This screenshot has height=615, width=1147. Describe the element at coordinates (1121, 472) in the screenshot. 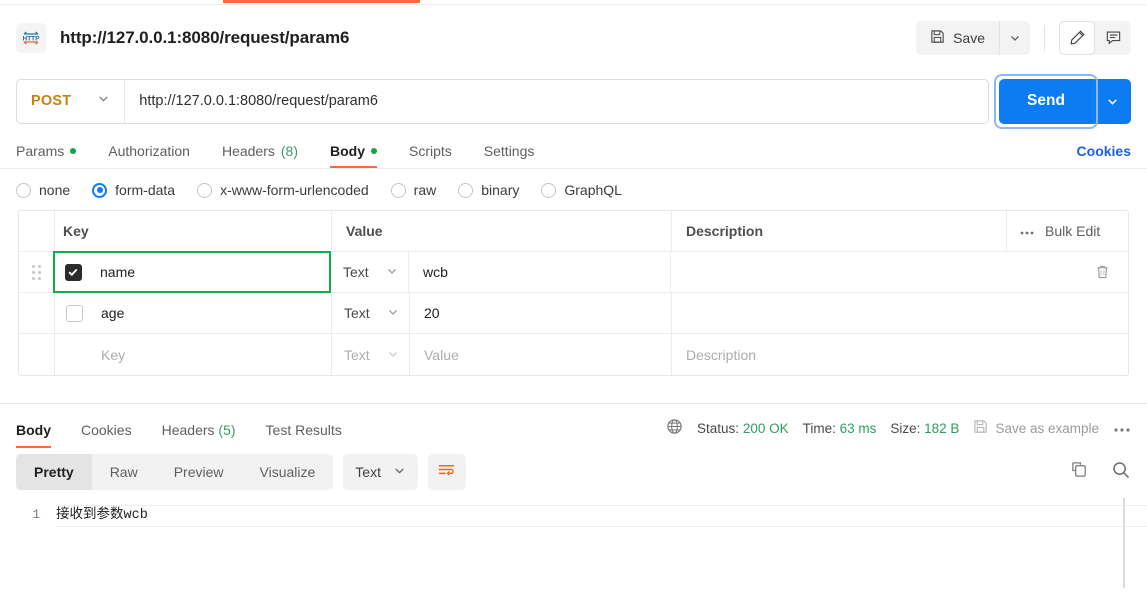

I see `search-icon` at that location.